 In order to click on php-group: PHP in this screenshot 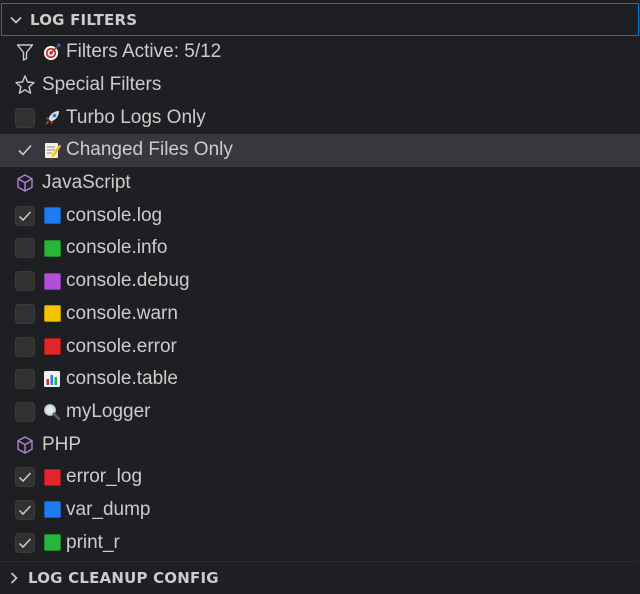, I will do `click(320, 444)`.